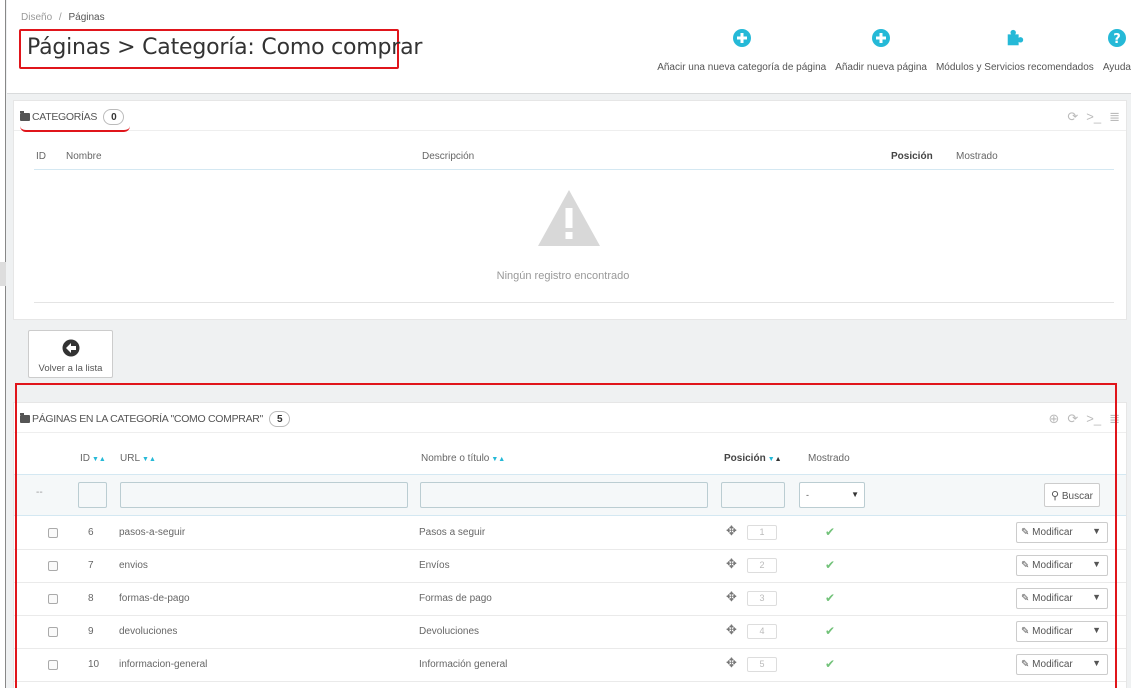 The width and height of the screenshot is (1131, 688). I want to click on back-to-list-button: Volver a la lista, so click(70, 354).